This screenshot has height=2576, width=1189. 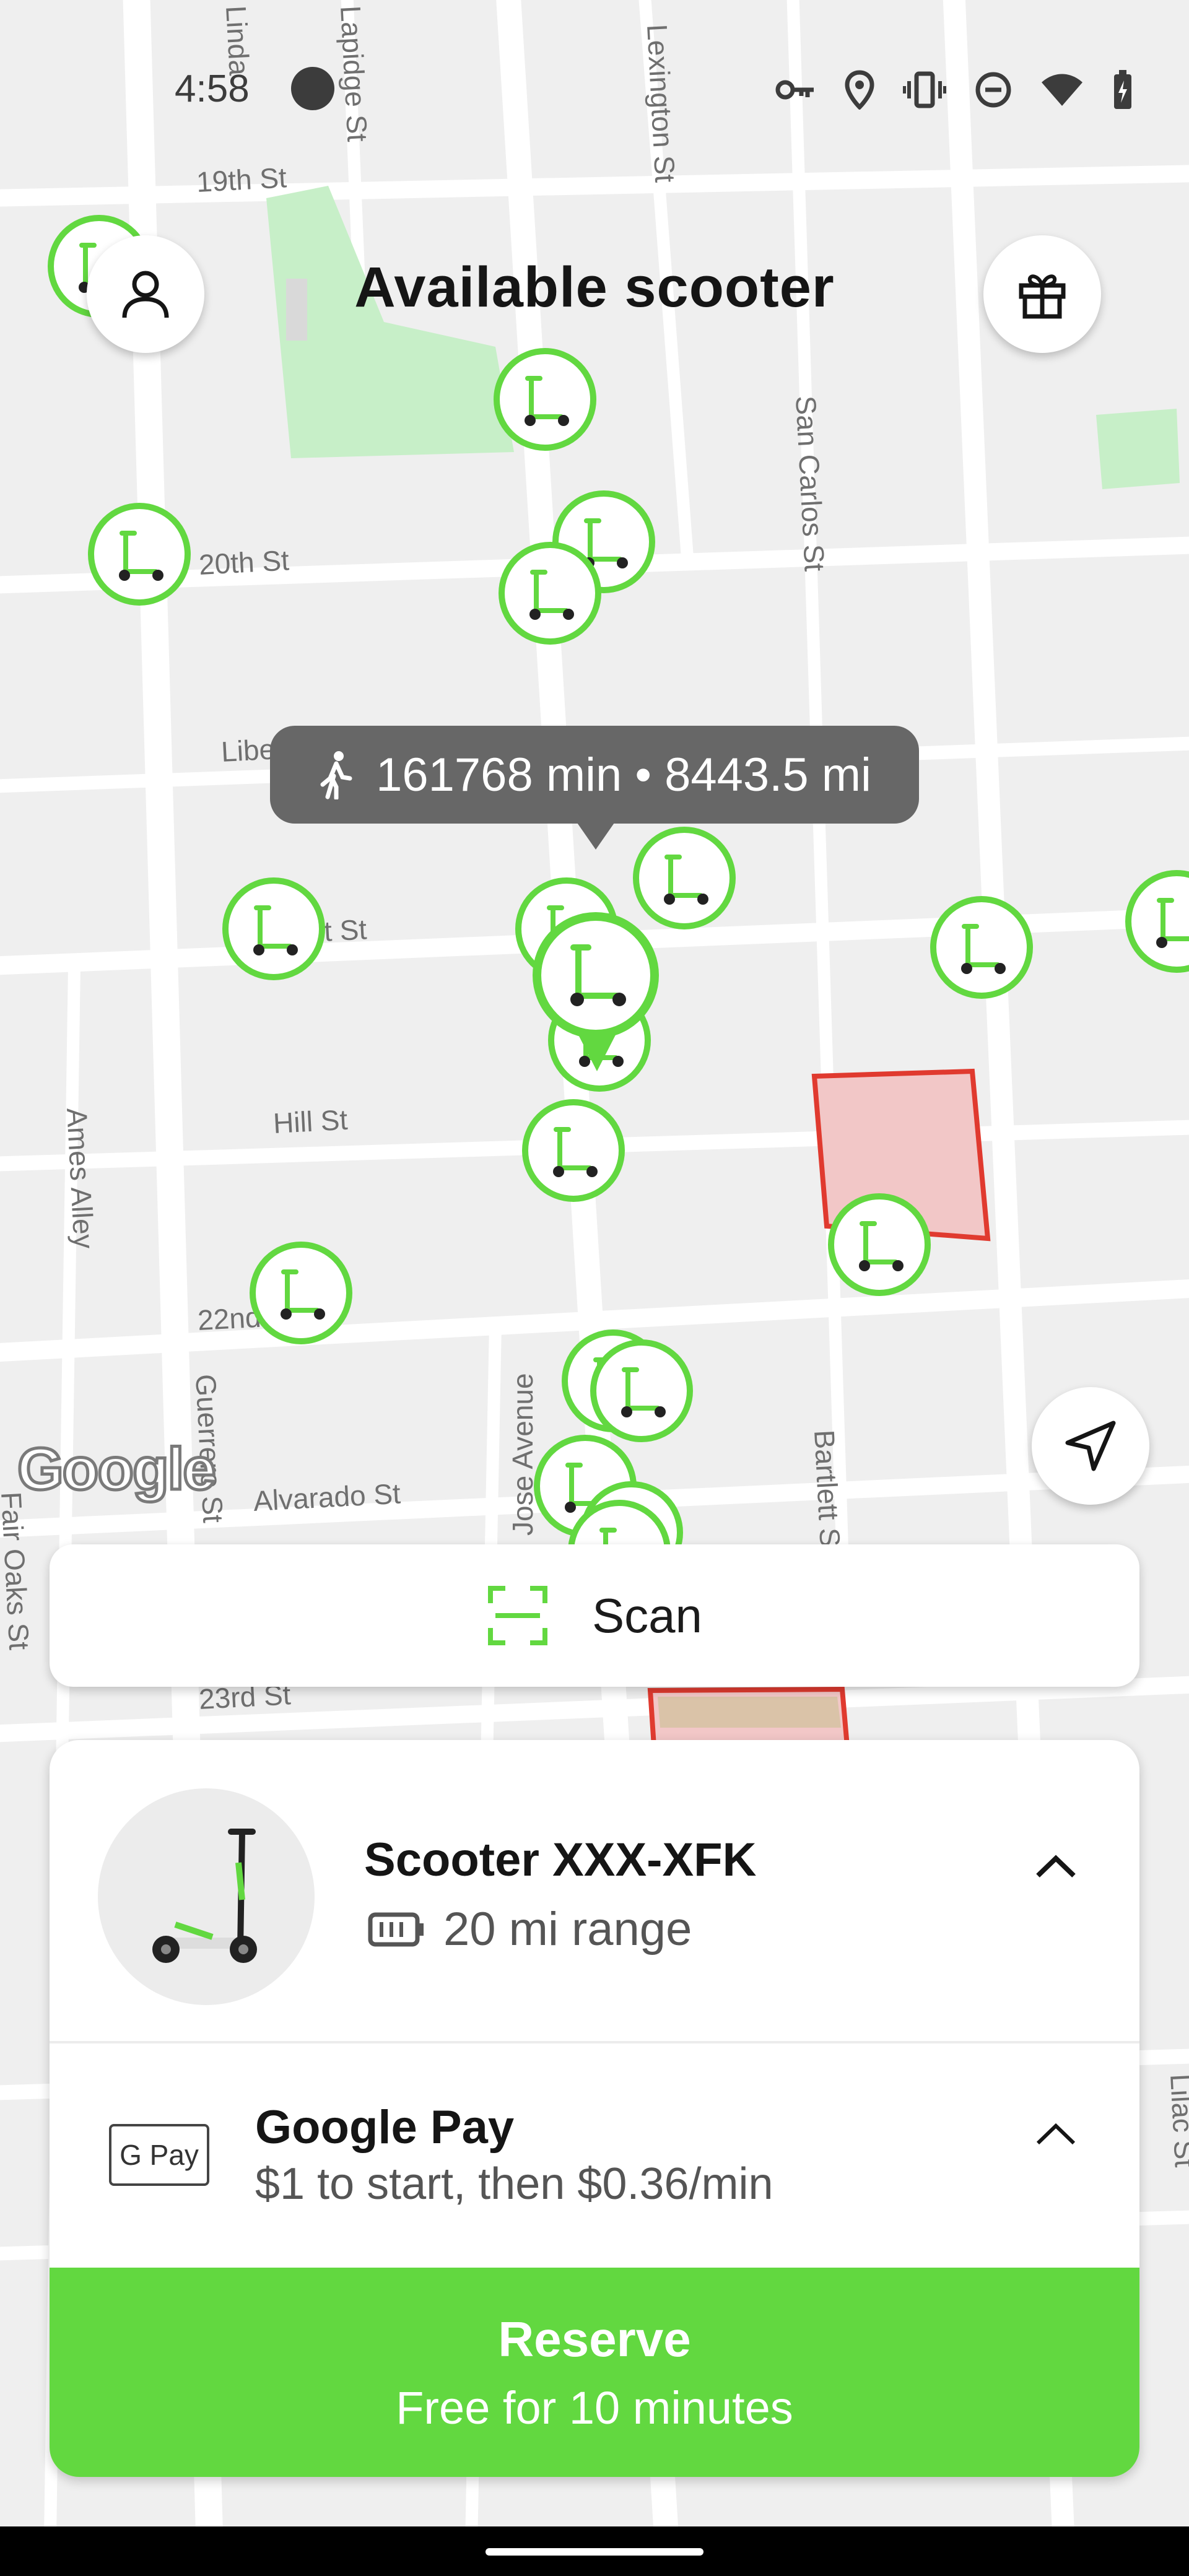 What do you see at coordinates (310, 1121) in the screenshot?
I see `street-label: Hill St` at bounding box center [310, 1121].